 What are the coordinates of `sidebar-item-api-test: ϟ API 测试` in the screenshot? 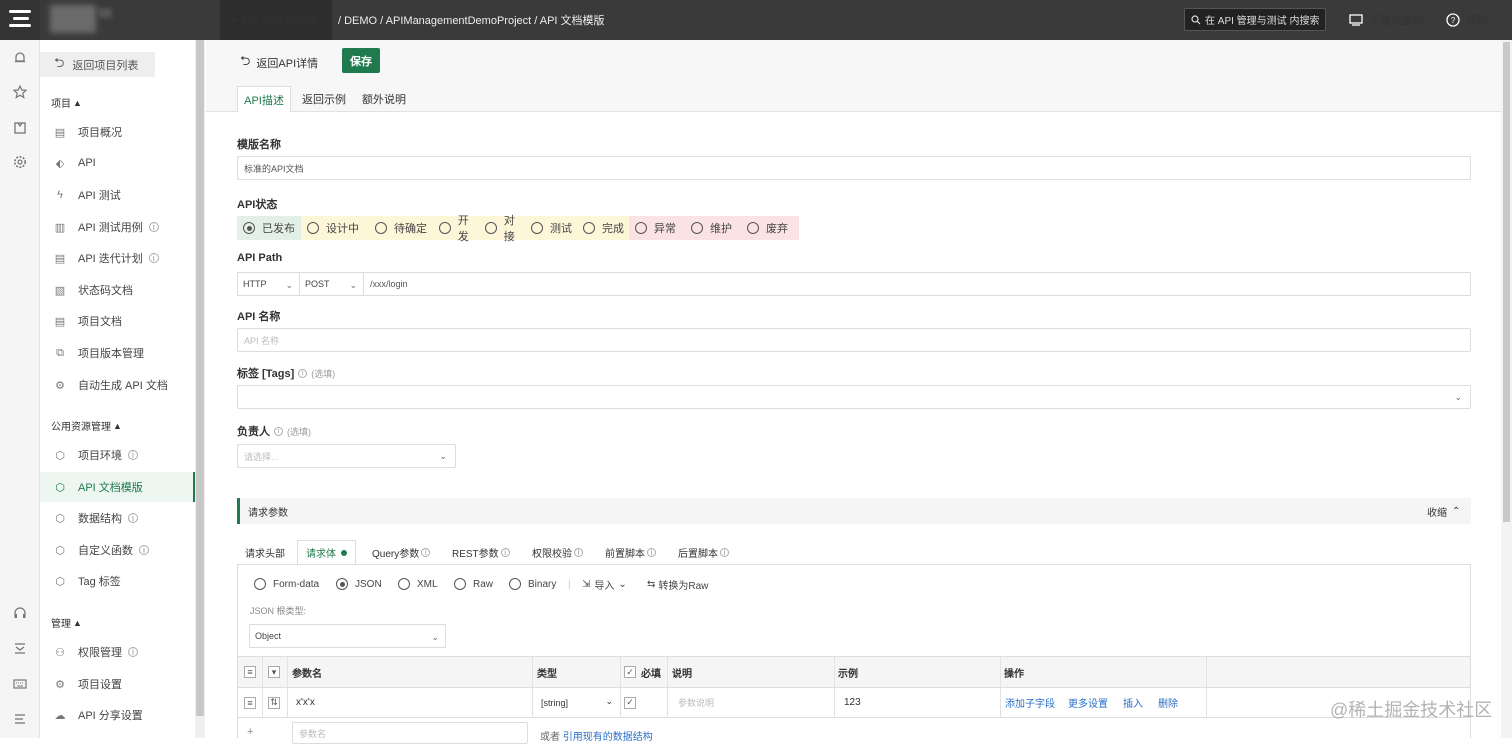 It's located at (117, 195).